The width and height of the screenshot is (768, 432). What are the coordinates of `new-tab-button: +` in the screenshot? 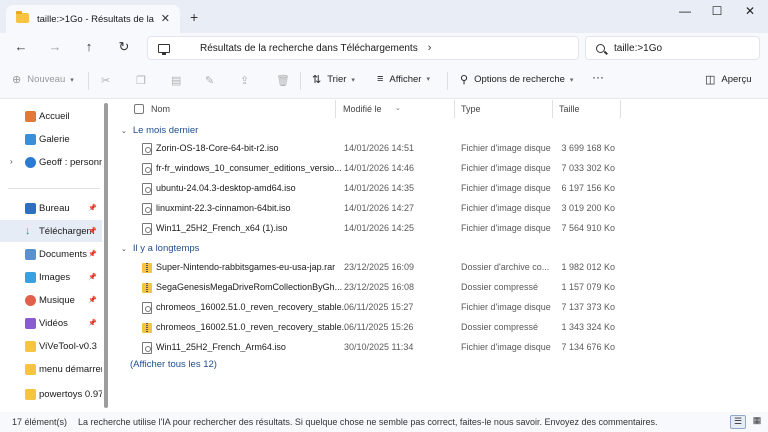 It's located at (194, 17).